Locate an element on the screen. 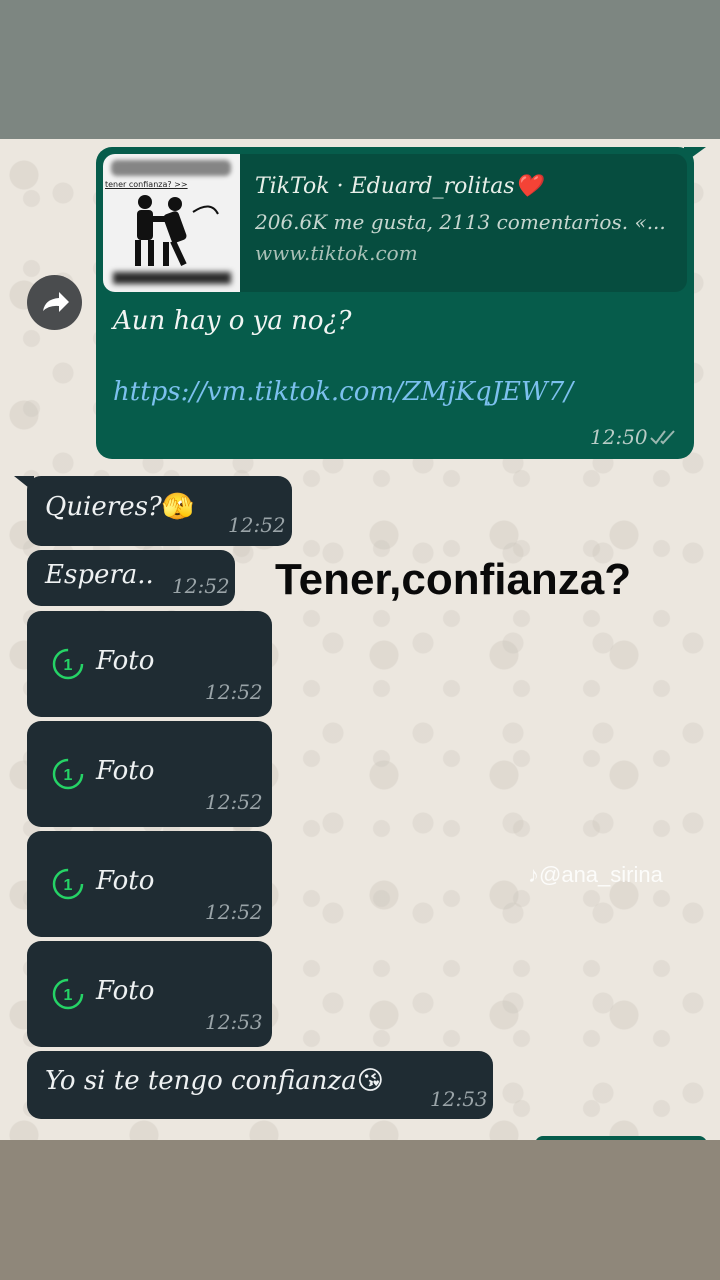 The image size is (720, 1280). link-preview-thumbnail: tener confianza? >> is located at coordinates (171, 223).